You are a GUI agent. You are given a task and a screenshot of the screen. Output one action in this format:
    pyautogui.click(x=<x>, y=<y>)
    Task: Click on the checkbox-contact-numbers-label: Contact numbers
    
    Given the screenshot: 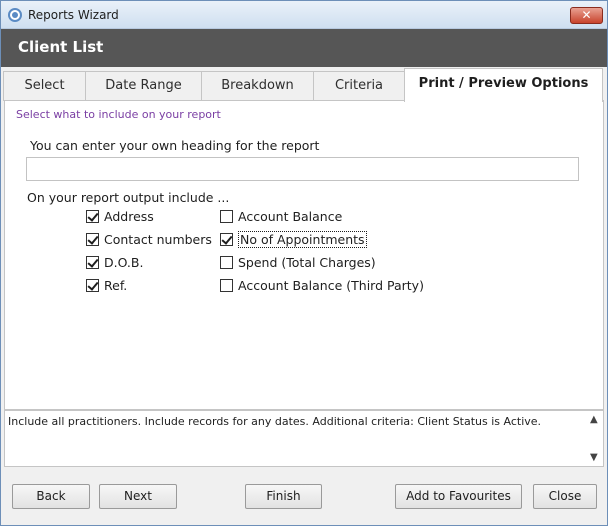 What is the action you would take?
    pyautogui.click(x=158, y=239)
    